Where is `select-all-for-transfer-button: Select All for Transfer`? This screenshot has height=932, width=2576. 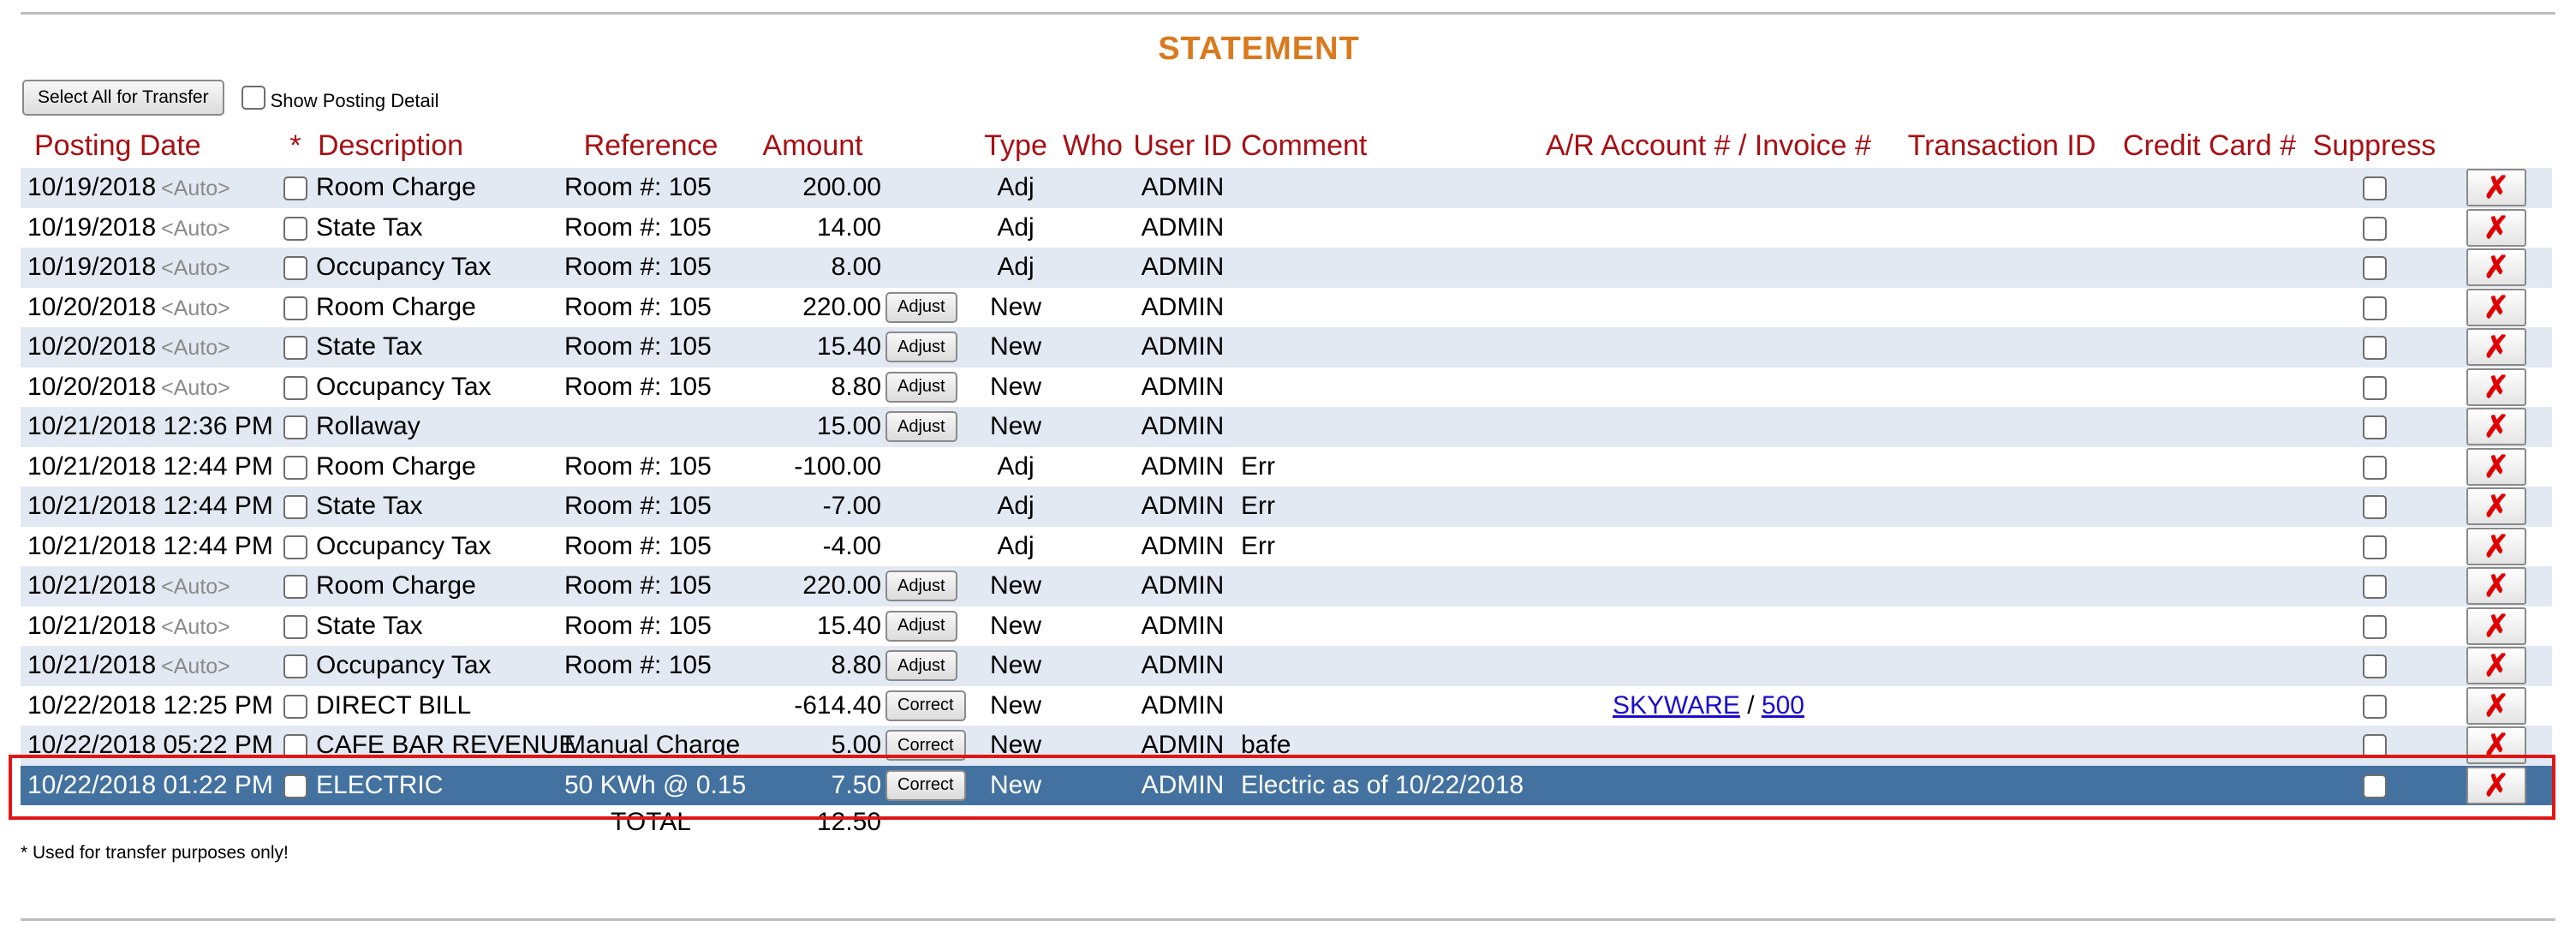 select-all-for-transfer-button: Select All for Transfer is located at coordinates (123, 98).